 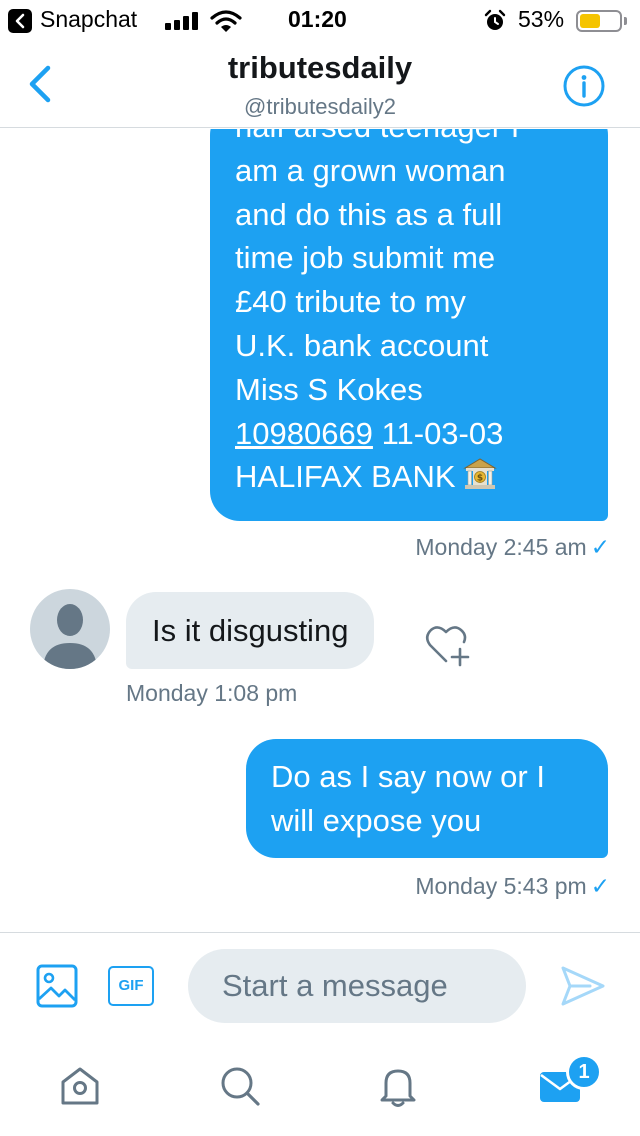 I want to click on battery-percentage: 53%, so click(x=541, y=19).